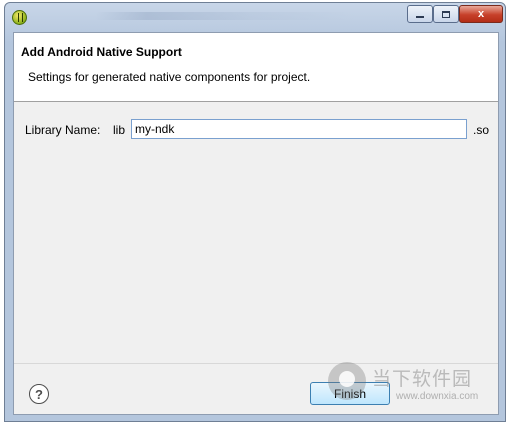  Describe the element at coordinates (101, 52) in the screenshot. I see `page-title: Add Android Native Support` at that location.